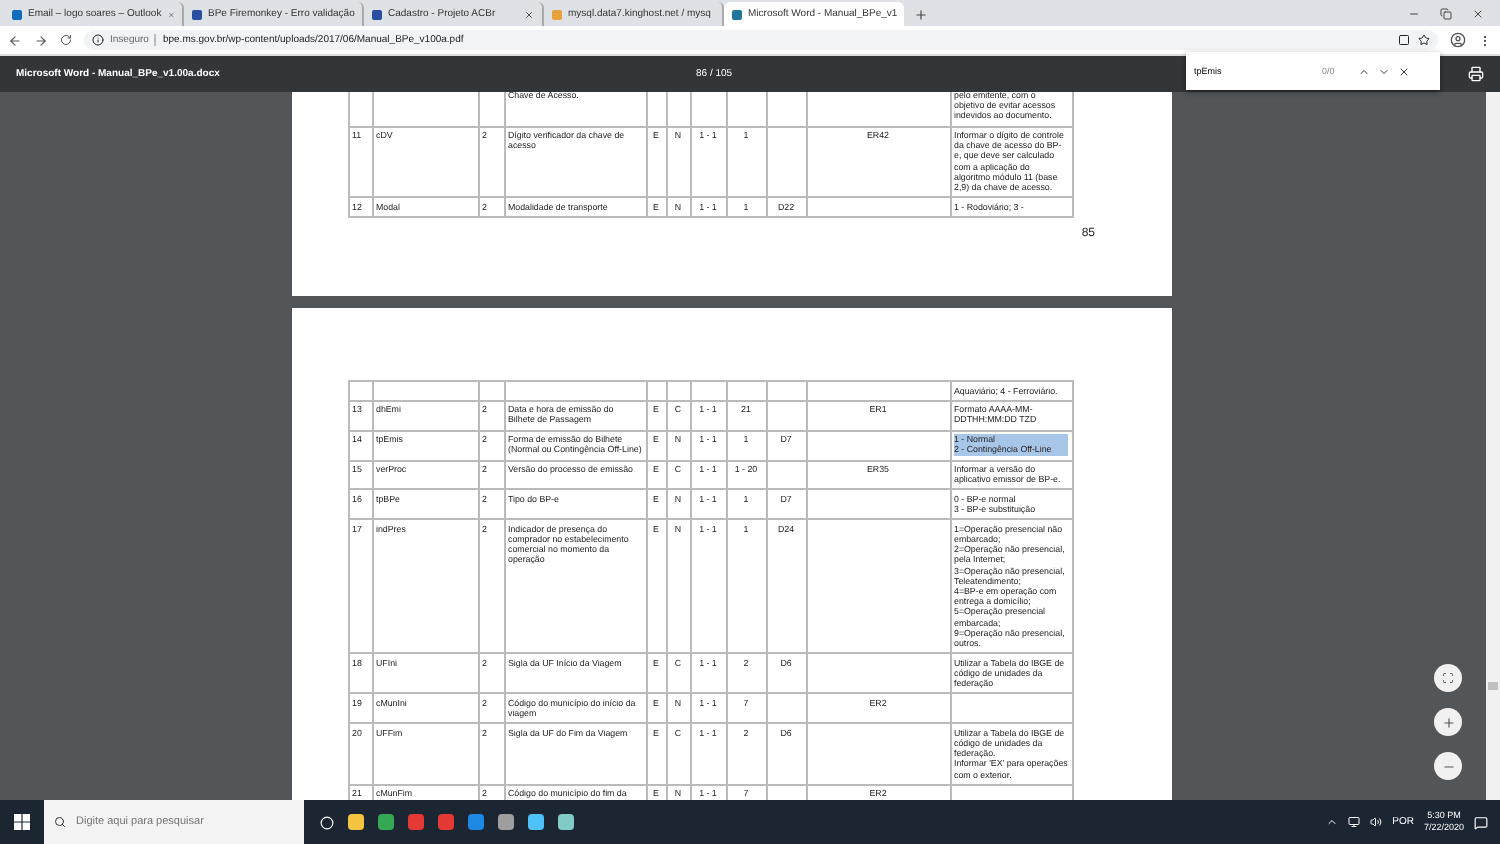 The height and width of the screenshot is (844, 1500). Describe the element at coordinates (1354, 822) in the screenshot. I see `network-icon` at that location.